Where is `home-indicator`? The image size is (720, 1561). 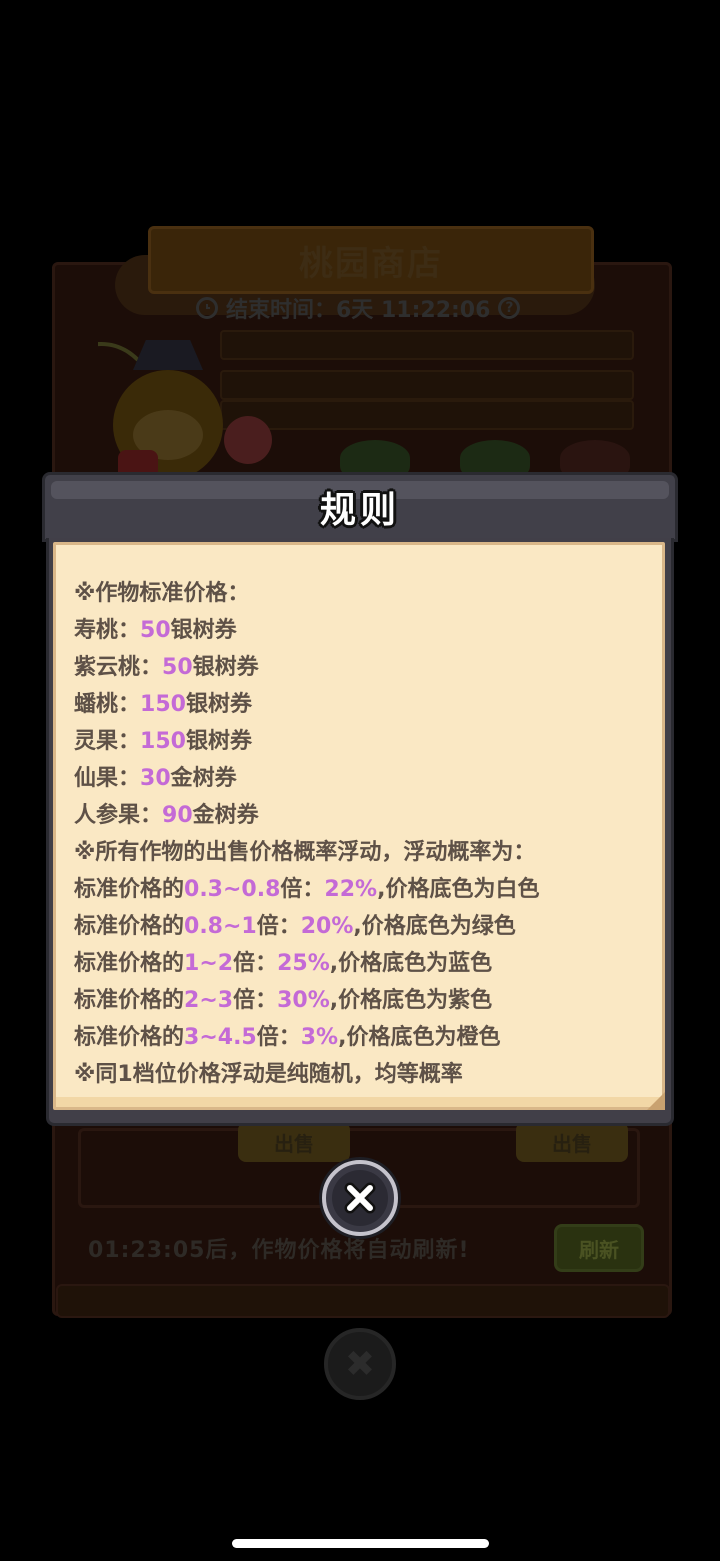
home-indicator is located at coordinates (360, 1543).